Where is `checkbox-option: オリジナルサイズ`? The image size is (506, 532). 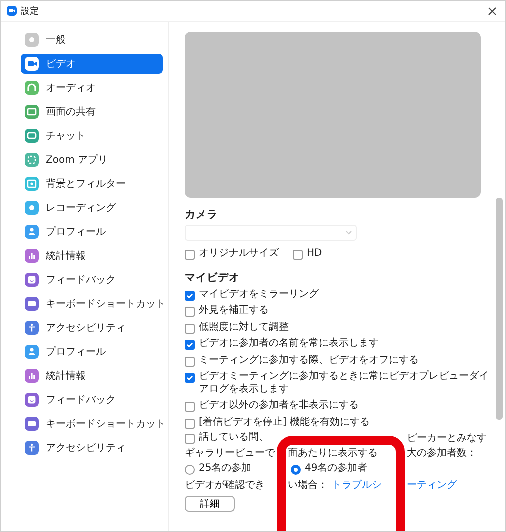
checkbox-option: オリジナルサイズ is located at coordinates (232, 254).